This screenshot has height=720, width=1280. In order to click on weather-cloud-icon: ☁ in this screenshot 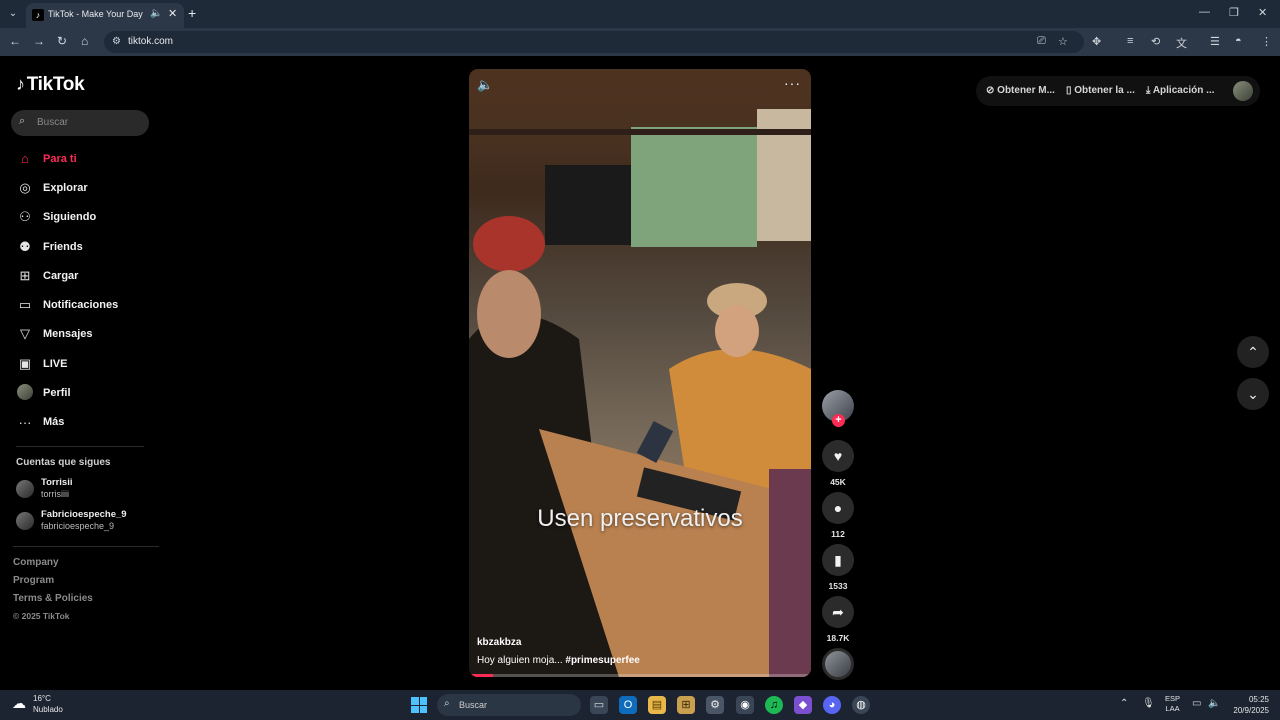, I will do `click(19, 703)`.